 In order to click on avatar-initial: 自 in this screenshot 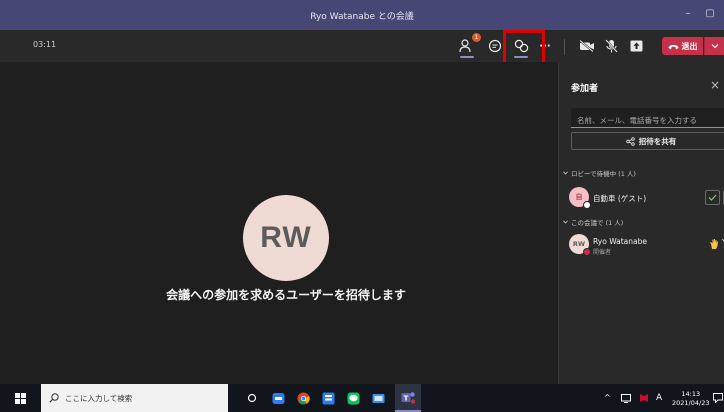, I will do `click(579, 197)`.